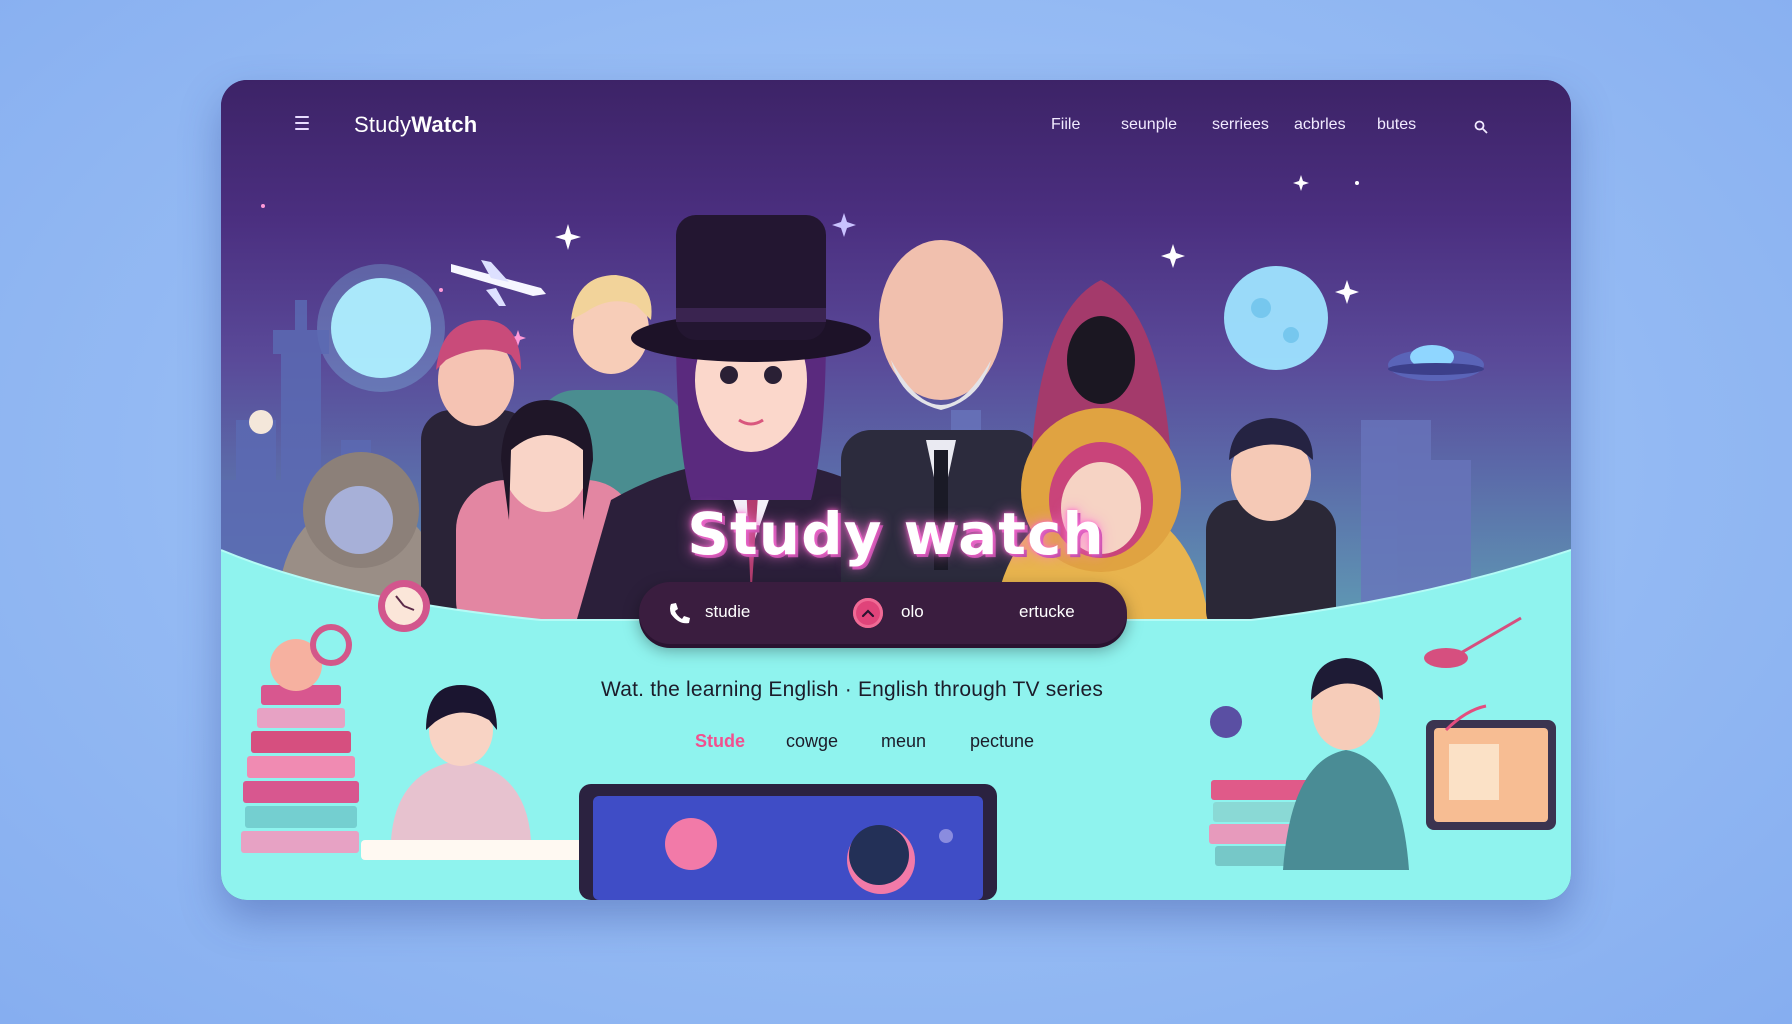  I want to click on pill-left-label: studie, so click(727, 612).